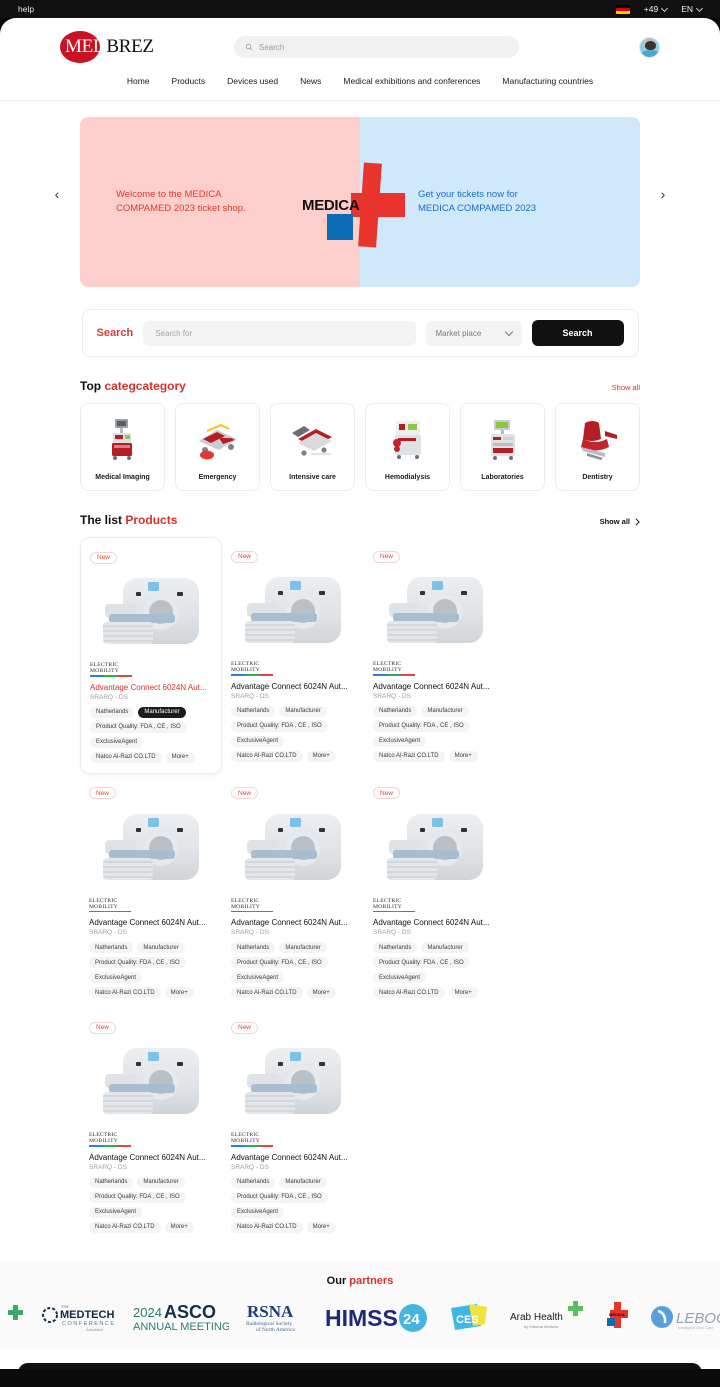 The image size is (720, 1387). What do you see at coordinates (470, 1317) in the screenshot?
I see `partner-logo-ces: CES` at bounding box center [470, 1317].